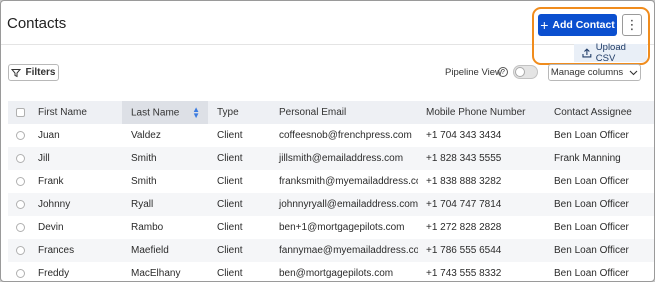 This screenshot has width=655, height=282. What do you see at coordinates (464, 273) in the screenshot?
I see `mobile-cell: +1 743 555 8332` at bounding box center [464, 273].